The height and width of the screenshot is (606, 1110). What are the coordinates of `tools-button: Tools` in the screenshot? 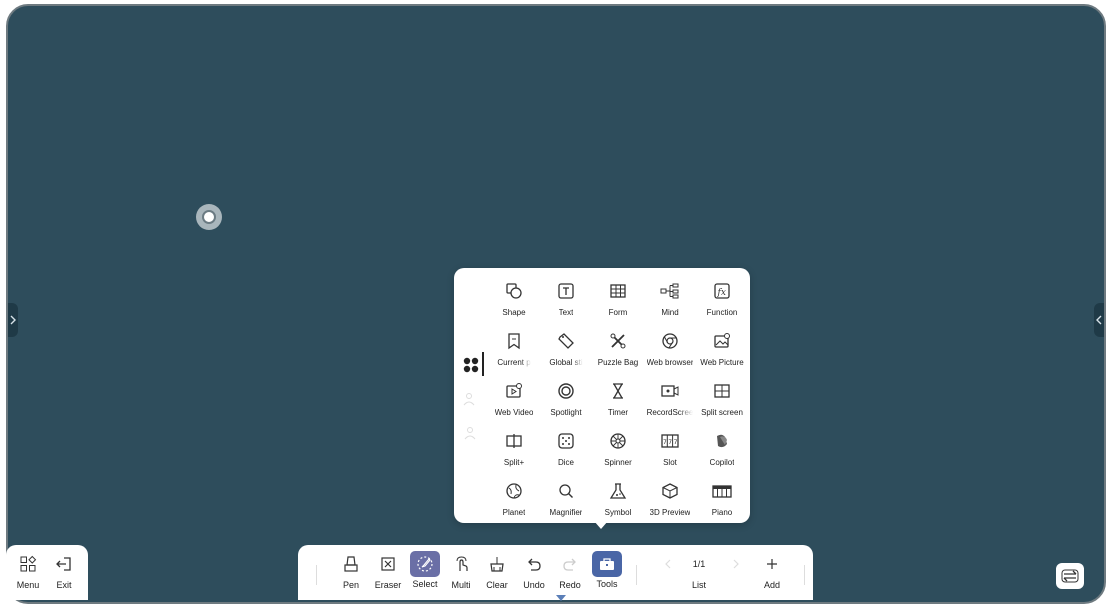 It's located at (607, 570).